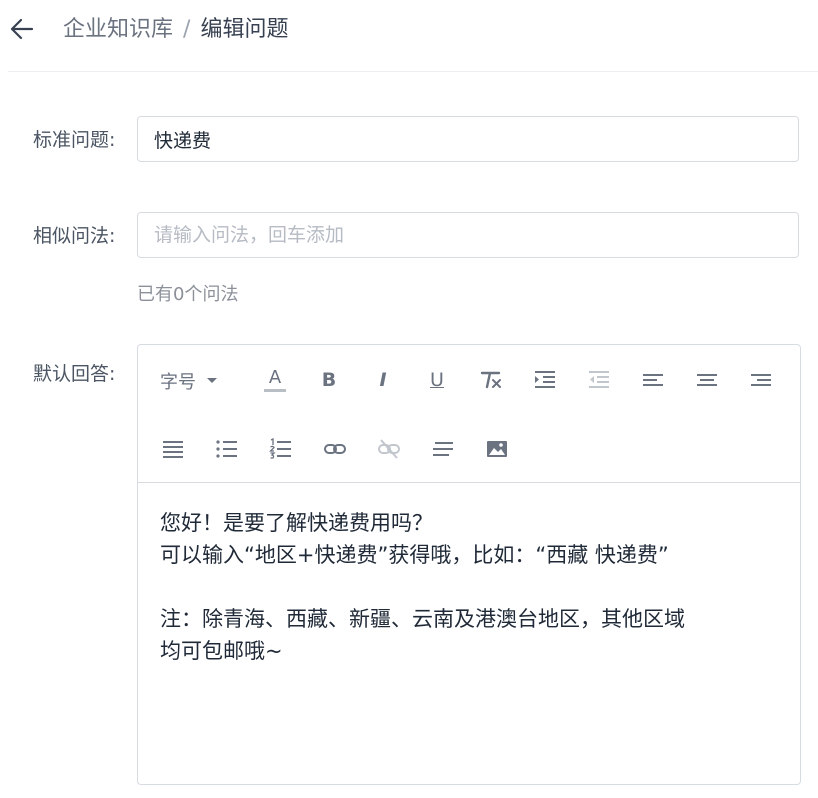  I want to click on back-button, so click(22, 29).